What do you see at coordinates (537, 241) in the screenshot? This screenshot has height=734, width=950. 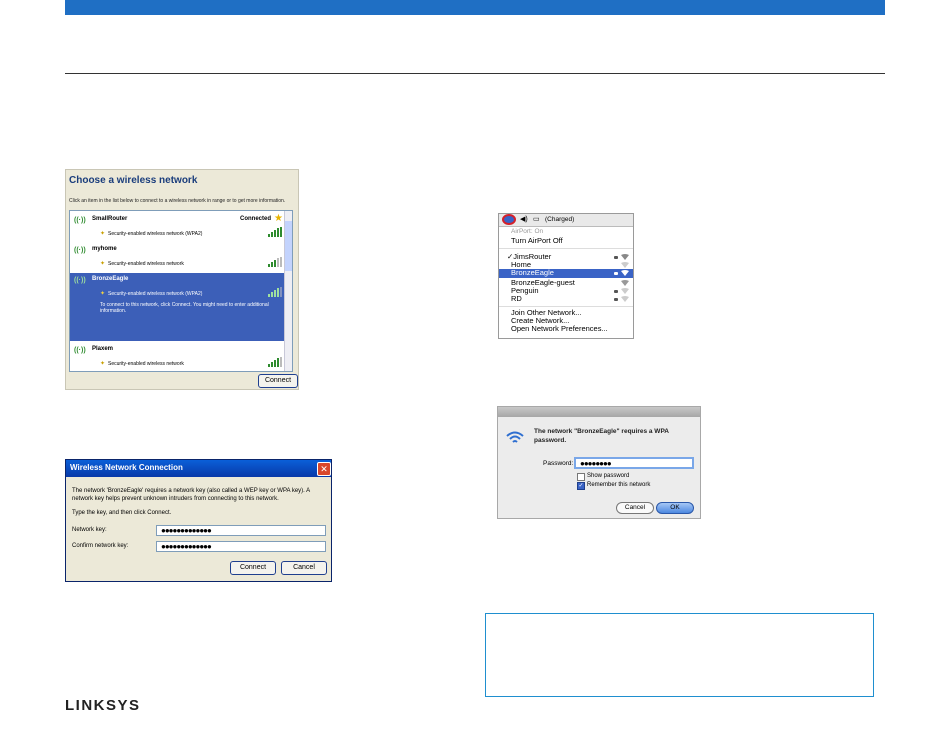 I see `turn-airport-off-item: Turn AirPort Off` at bounding box center [537, 241].